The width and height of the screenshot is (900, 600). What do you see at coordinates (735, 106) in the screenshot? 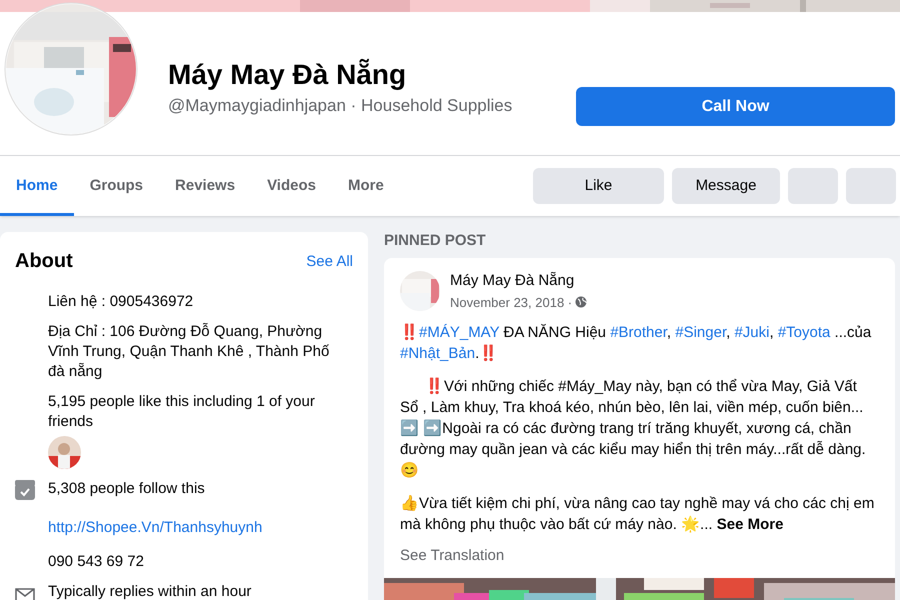
I see `call-now-button: Call Now` at bounding box center [735, 106].